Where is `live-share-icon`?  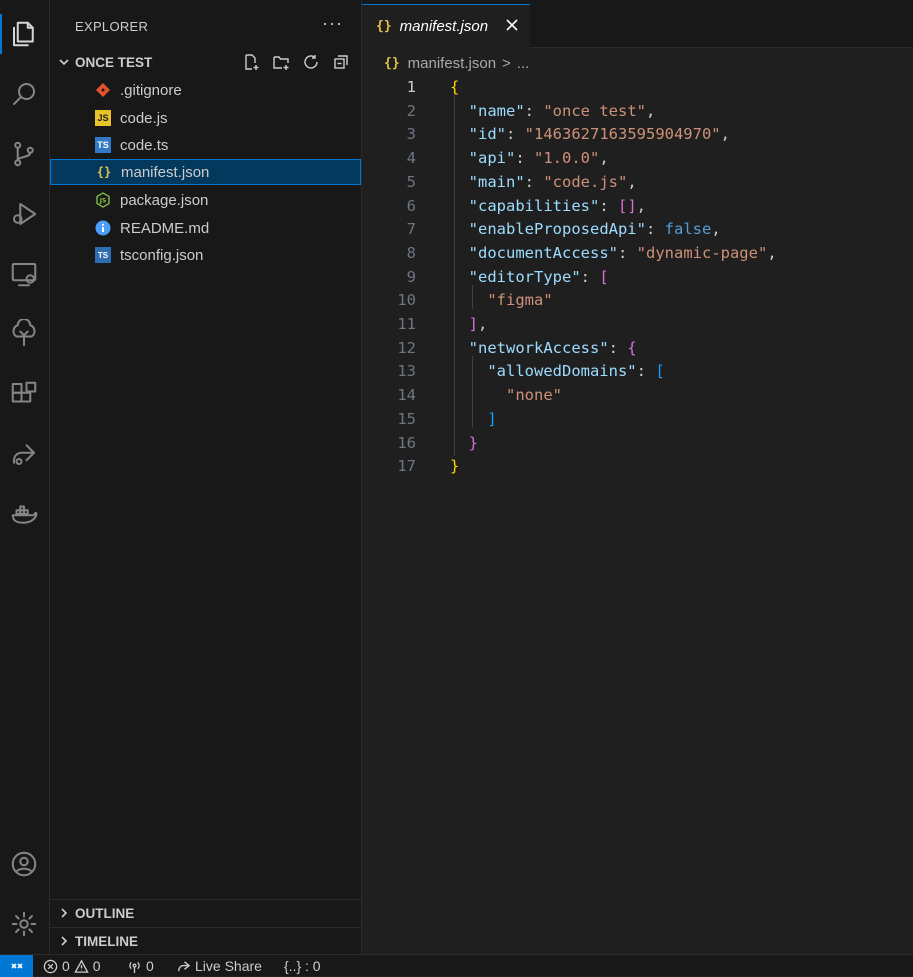
live-share-icon is located at coordinates (24, 454).